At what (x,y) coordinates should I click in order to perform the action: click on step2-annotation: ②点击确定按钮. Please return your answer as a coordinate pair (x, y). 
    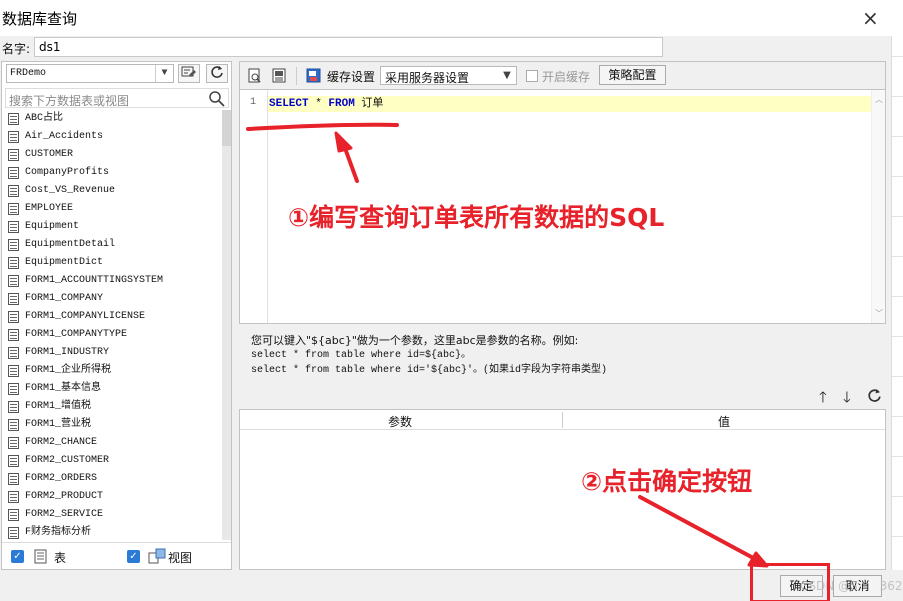
    Looking at the image, I should click on (667, 481).